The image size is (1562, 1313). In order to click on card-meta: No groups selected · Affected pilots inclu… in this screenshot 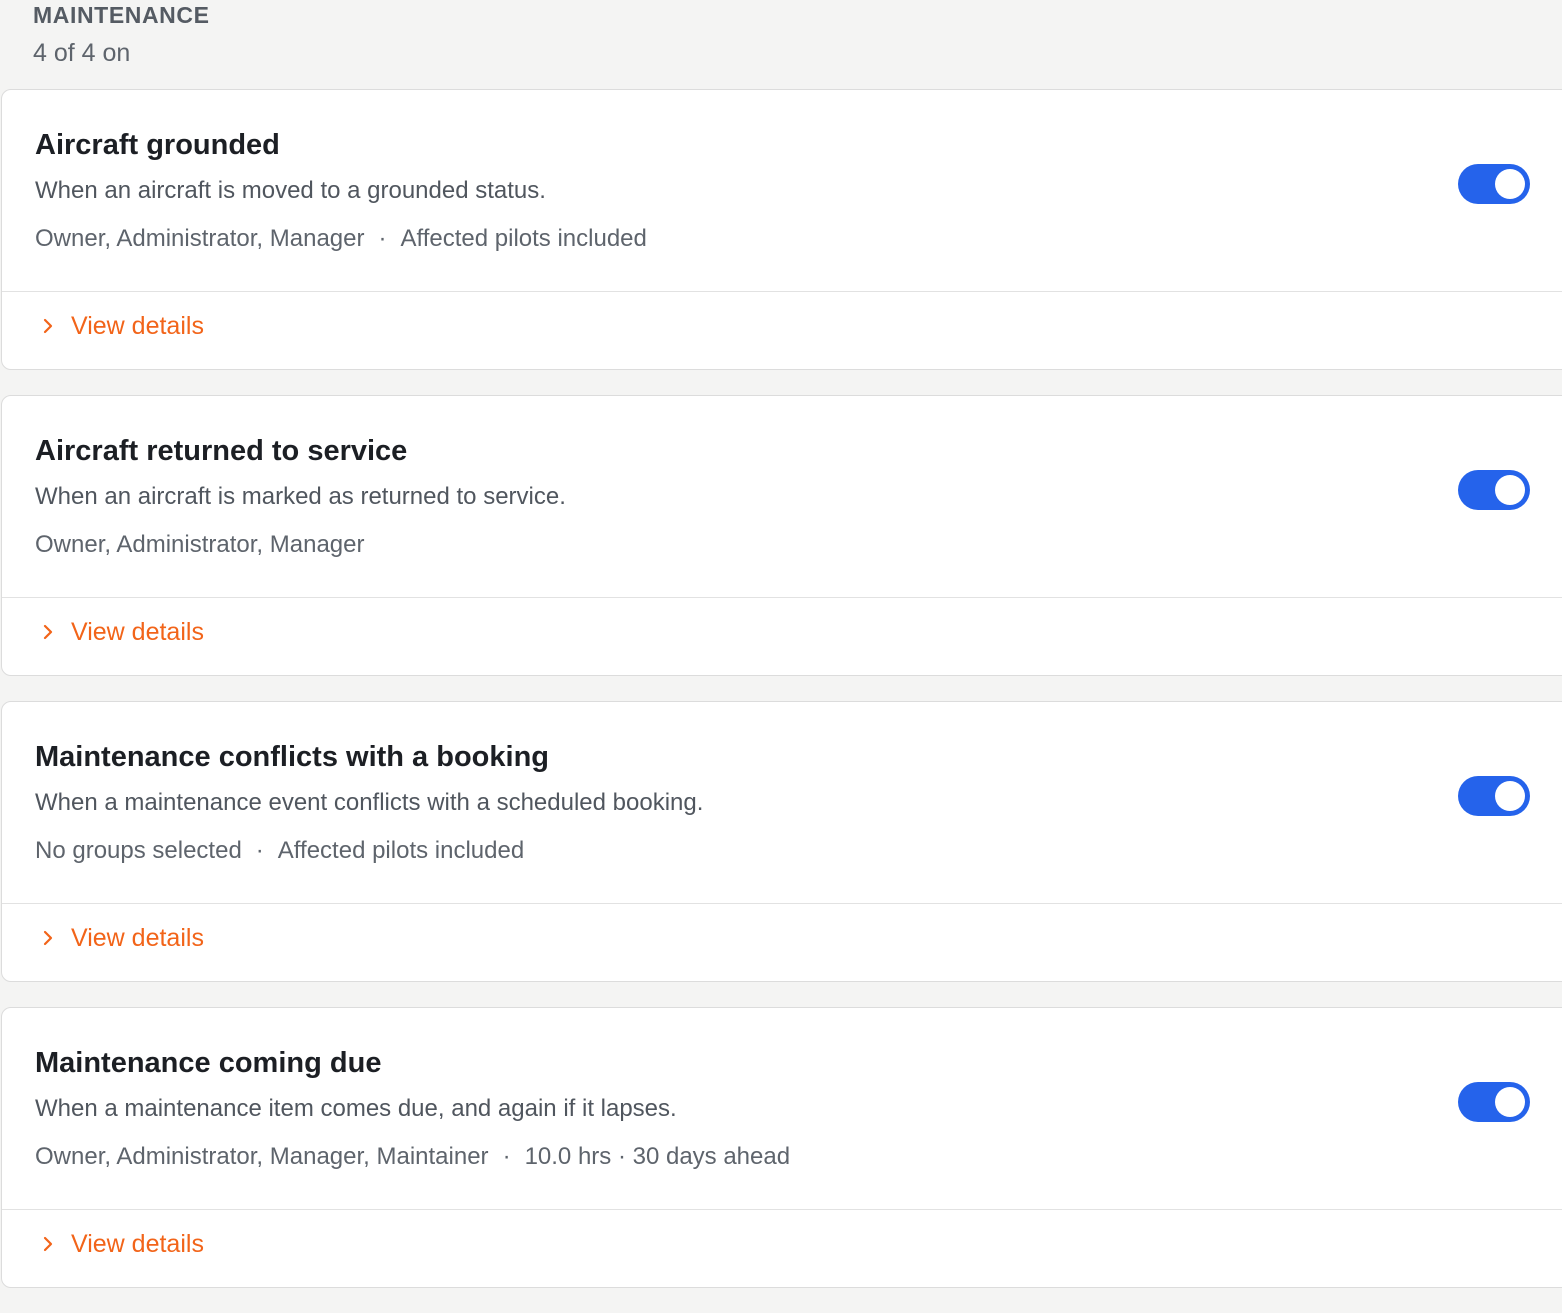, I will do `click(279, 851)`.